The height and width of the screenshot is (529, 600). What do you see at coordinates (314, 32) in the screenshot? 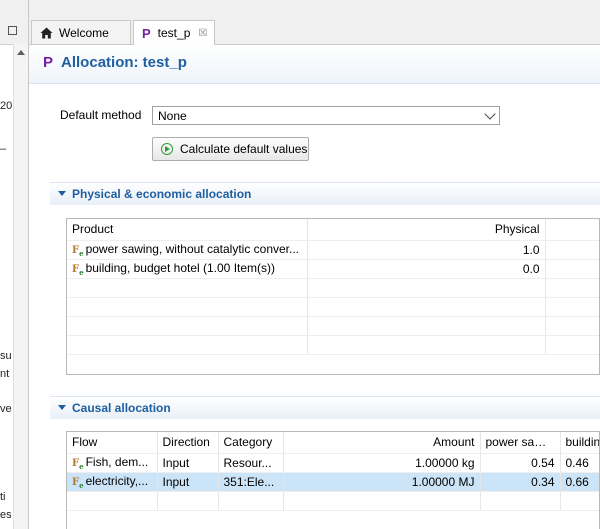
I see `editor-tab-bar: Welcome P test_p ☒` at bounding box center [314, 32].